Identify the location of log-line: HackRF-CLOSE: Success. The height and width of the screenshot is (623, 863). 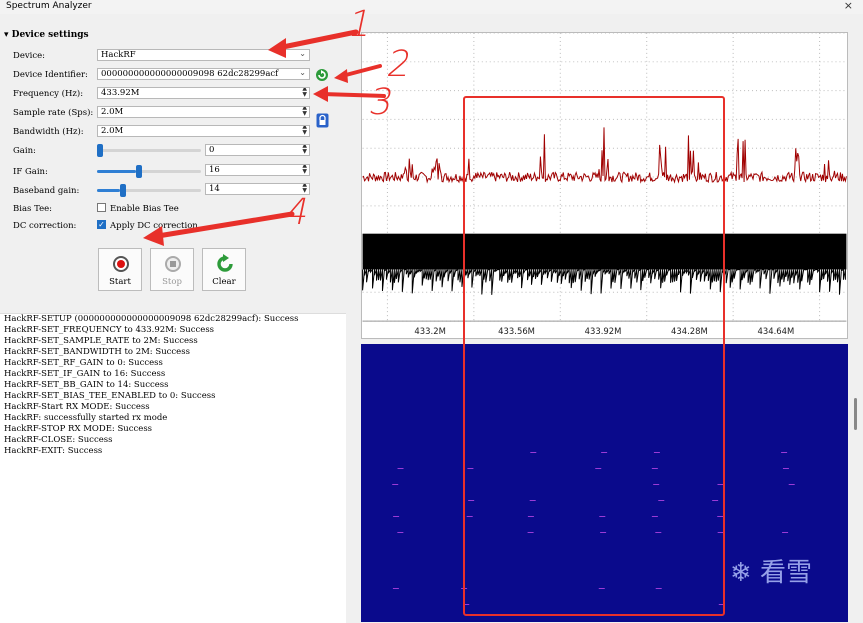
(58, 440).